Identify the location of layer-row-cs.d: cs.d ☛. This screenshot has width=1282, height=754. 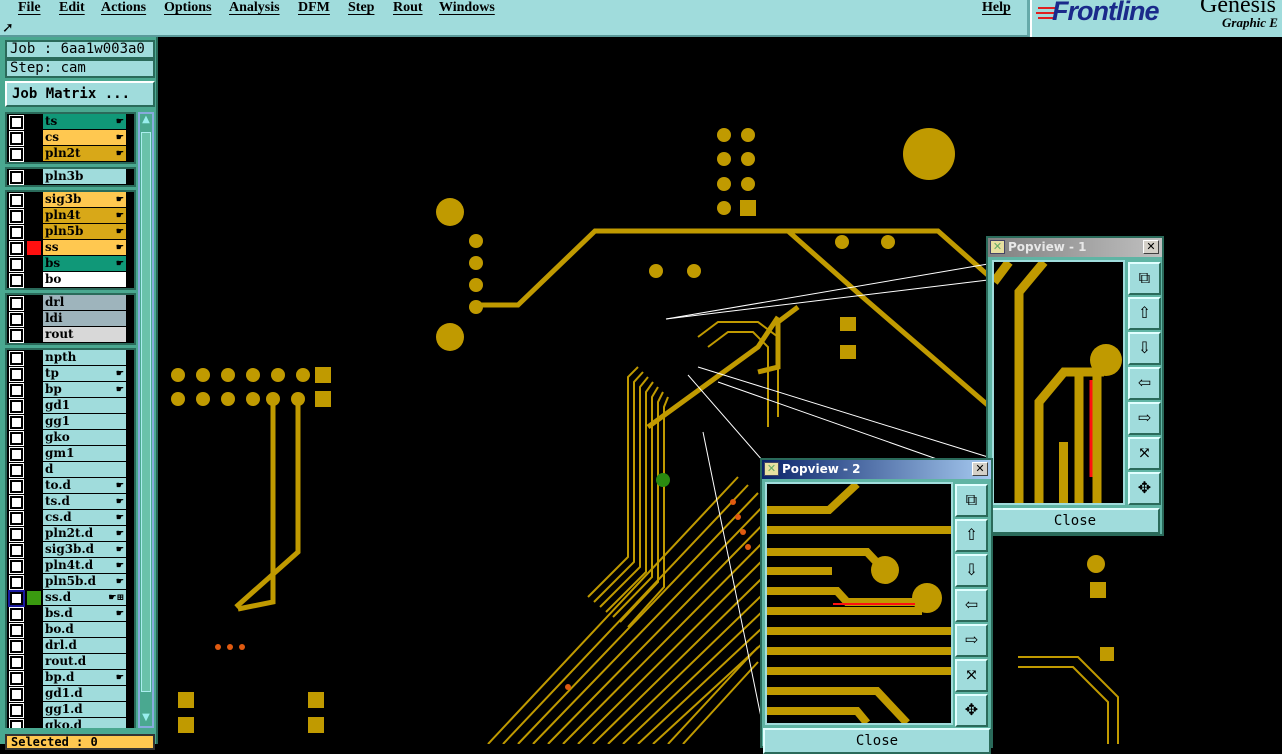
(70, 518).